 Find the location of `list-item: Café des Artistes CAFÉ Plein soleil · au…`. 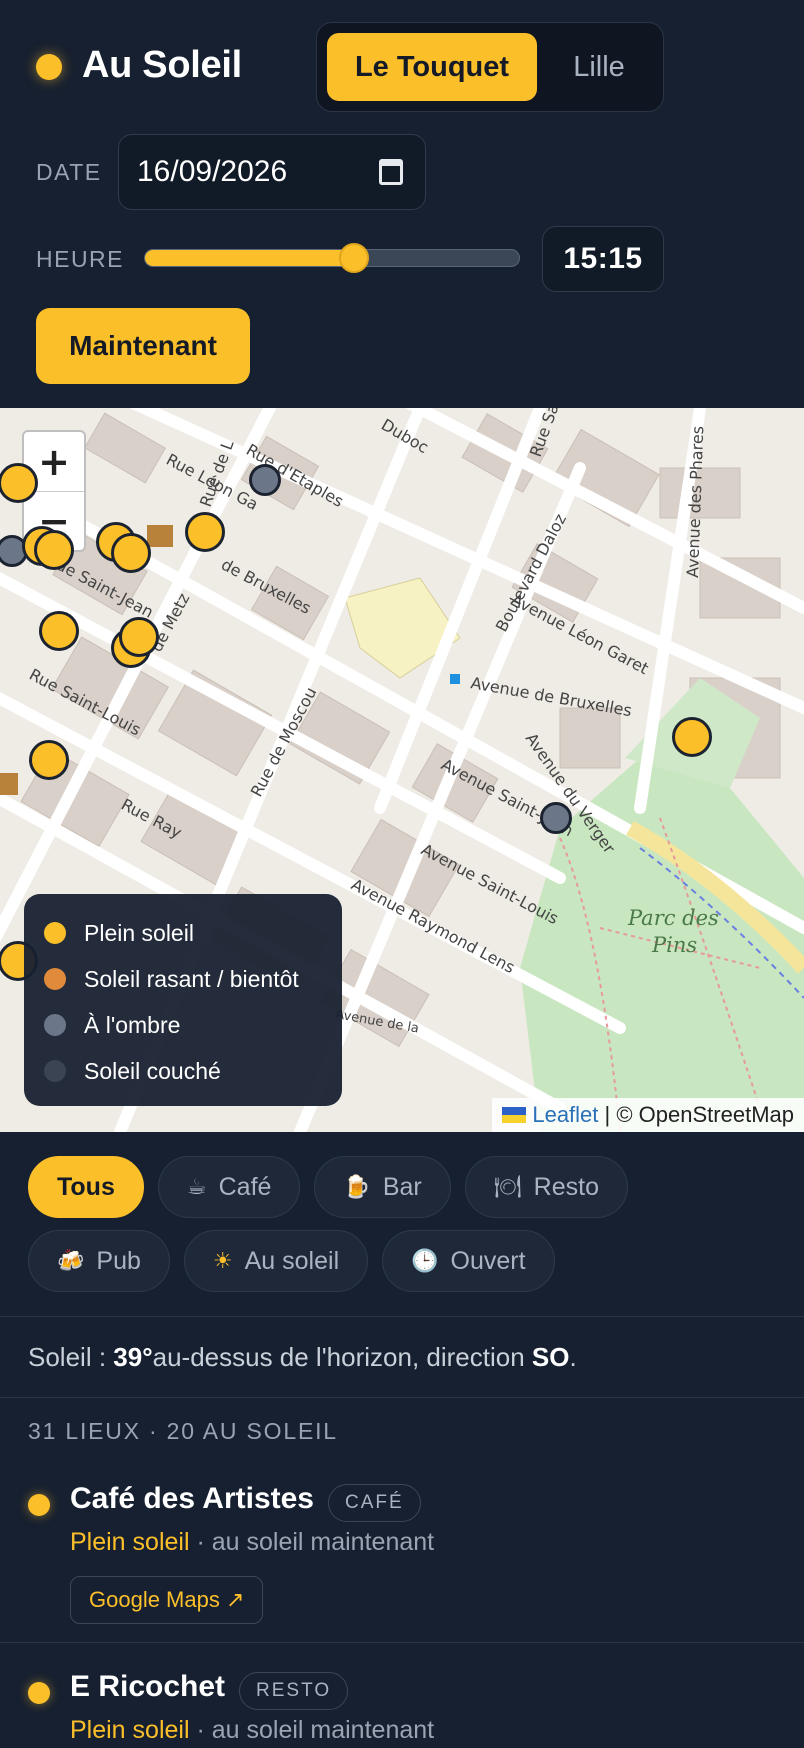

list-item: Café des Artistes CAFÉ Plein soleil · au… is located at coordinates (402, 1557).